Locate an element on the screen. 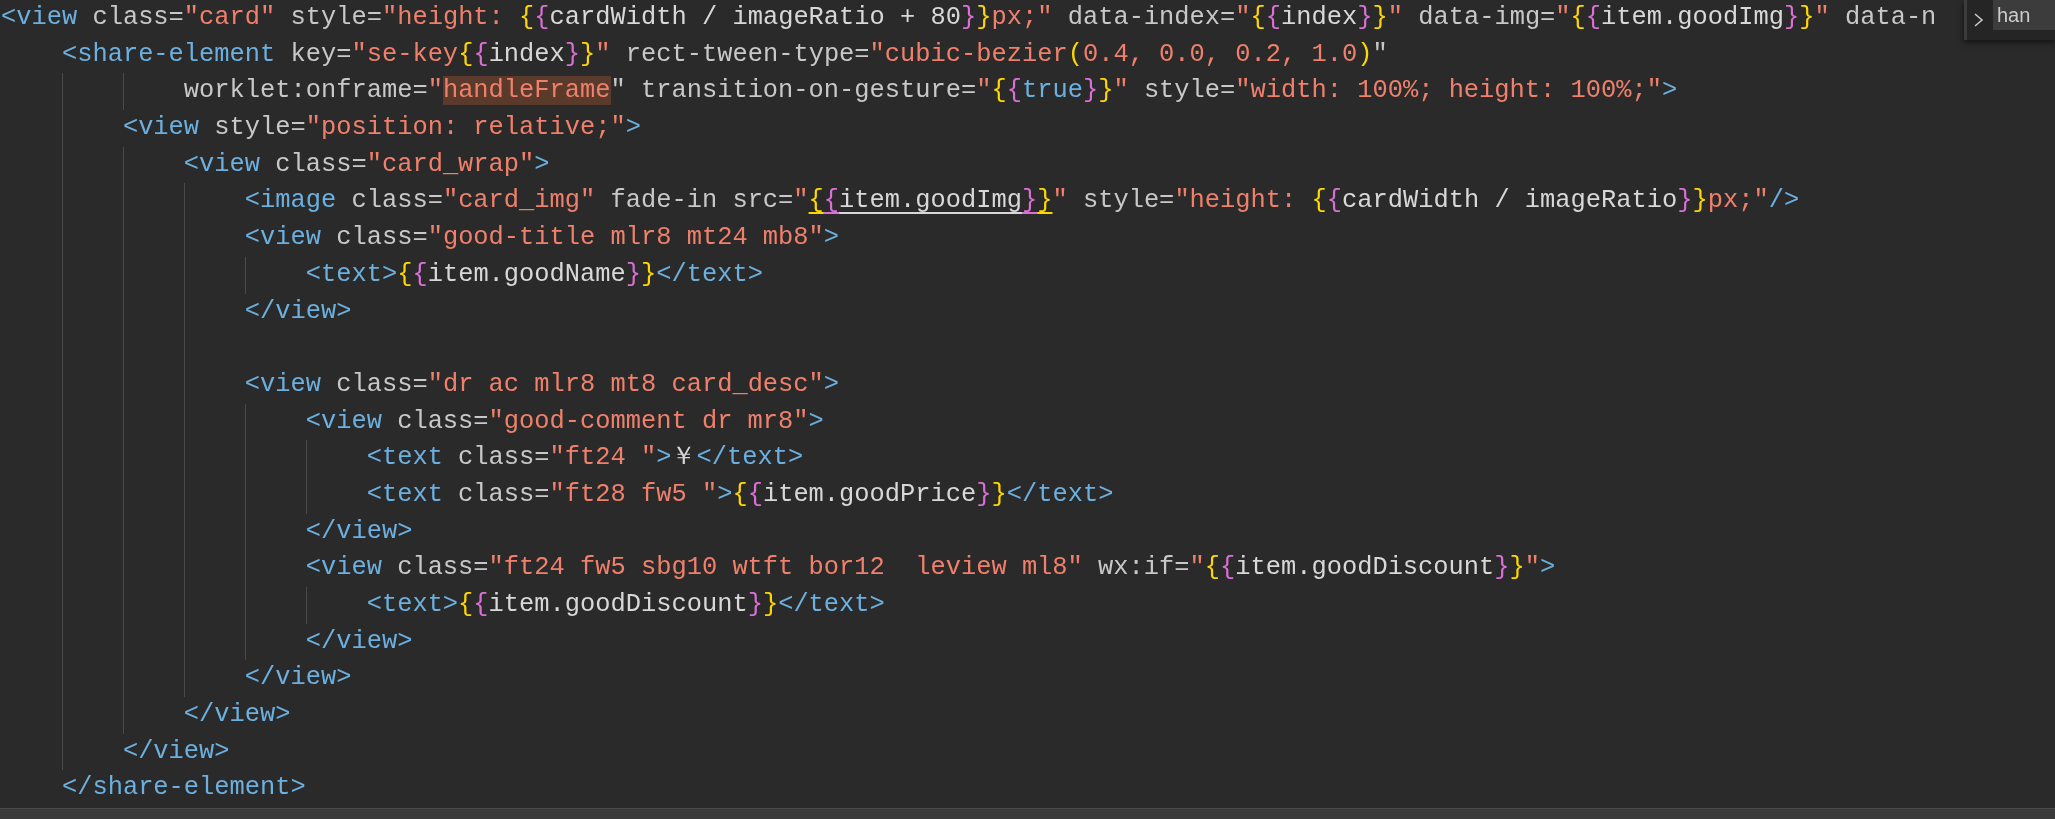 The image size is (2055, 819). code-line: <view class="dr ac mlr8 mt8 card_desc"> is located at coordinates (541, 384).